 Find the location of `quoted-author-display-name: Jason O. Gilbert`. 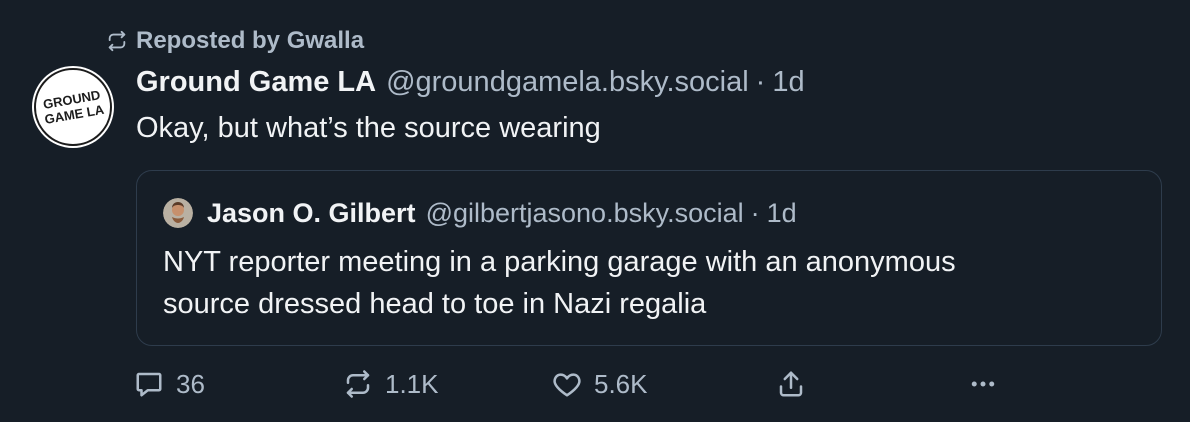

quoted-author-display-name: Jason O. Gilbert is located at coordinates (311, 213).